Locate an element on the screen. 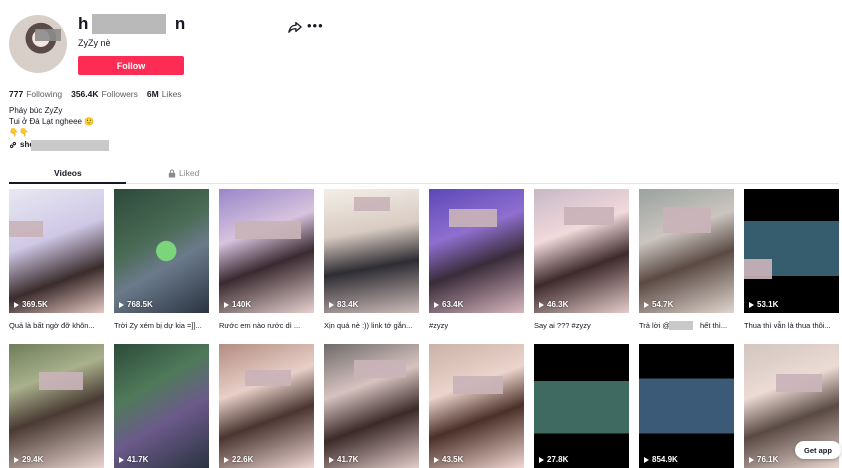  link-redaction is located at coordinates (70, 145).